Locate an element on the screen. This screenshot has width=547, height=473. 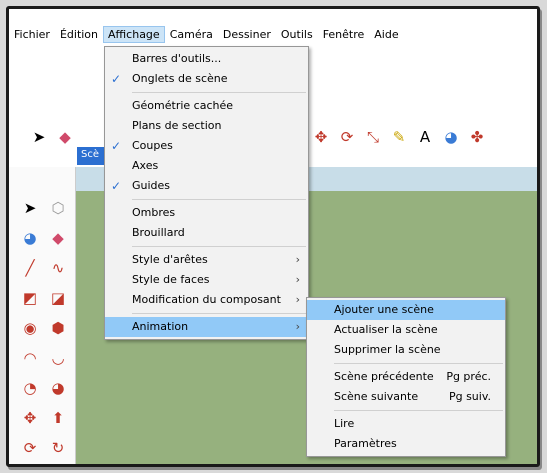
menu-dessiner: Dessiner is located at coordinates (247, 34).